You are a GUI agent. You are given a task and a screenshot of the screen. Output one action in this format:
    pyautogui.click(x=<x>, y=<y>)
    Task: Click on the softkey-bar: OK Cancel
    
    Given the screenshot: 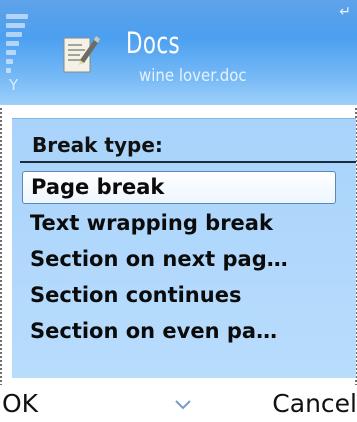 What is the action you would take?
    pyautogui.click(x=178, y=403)
    